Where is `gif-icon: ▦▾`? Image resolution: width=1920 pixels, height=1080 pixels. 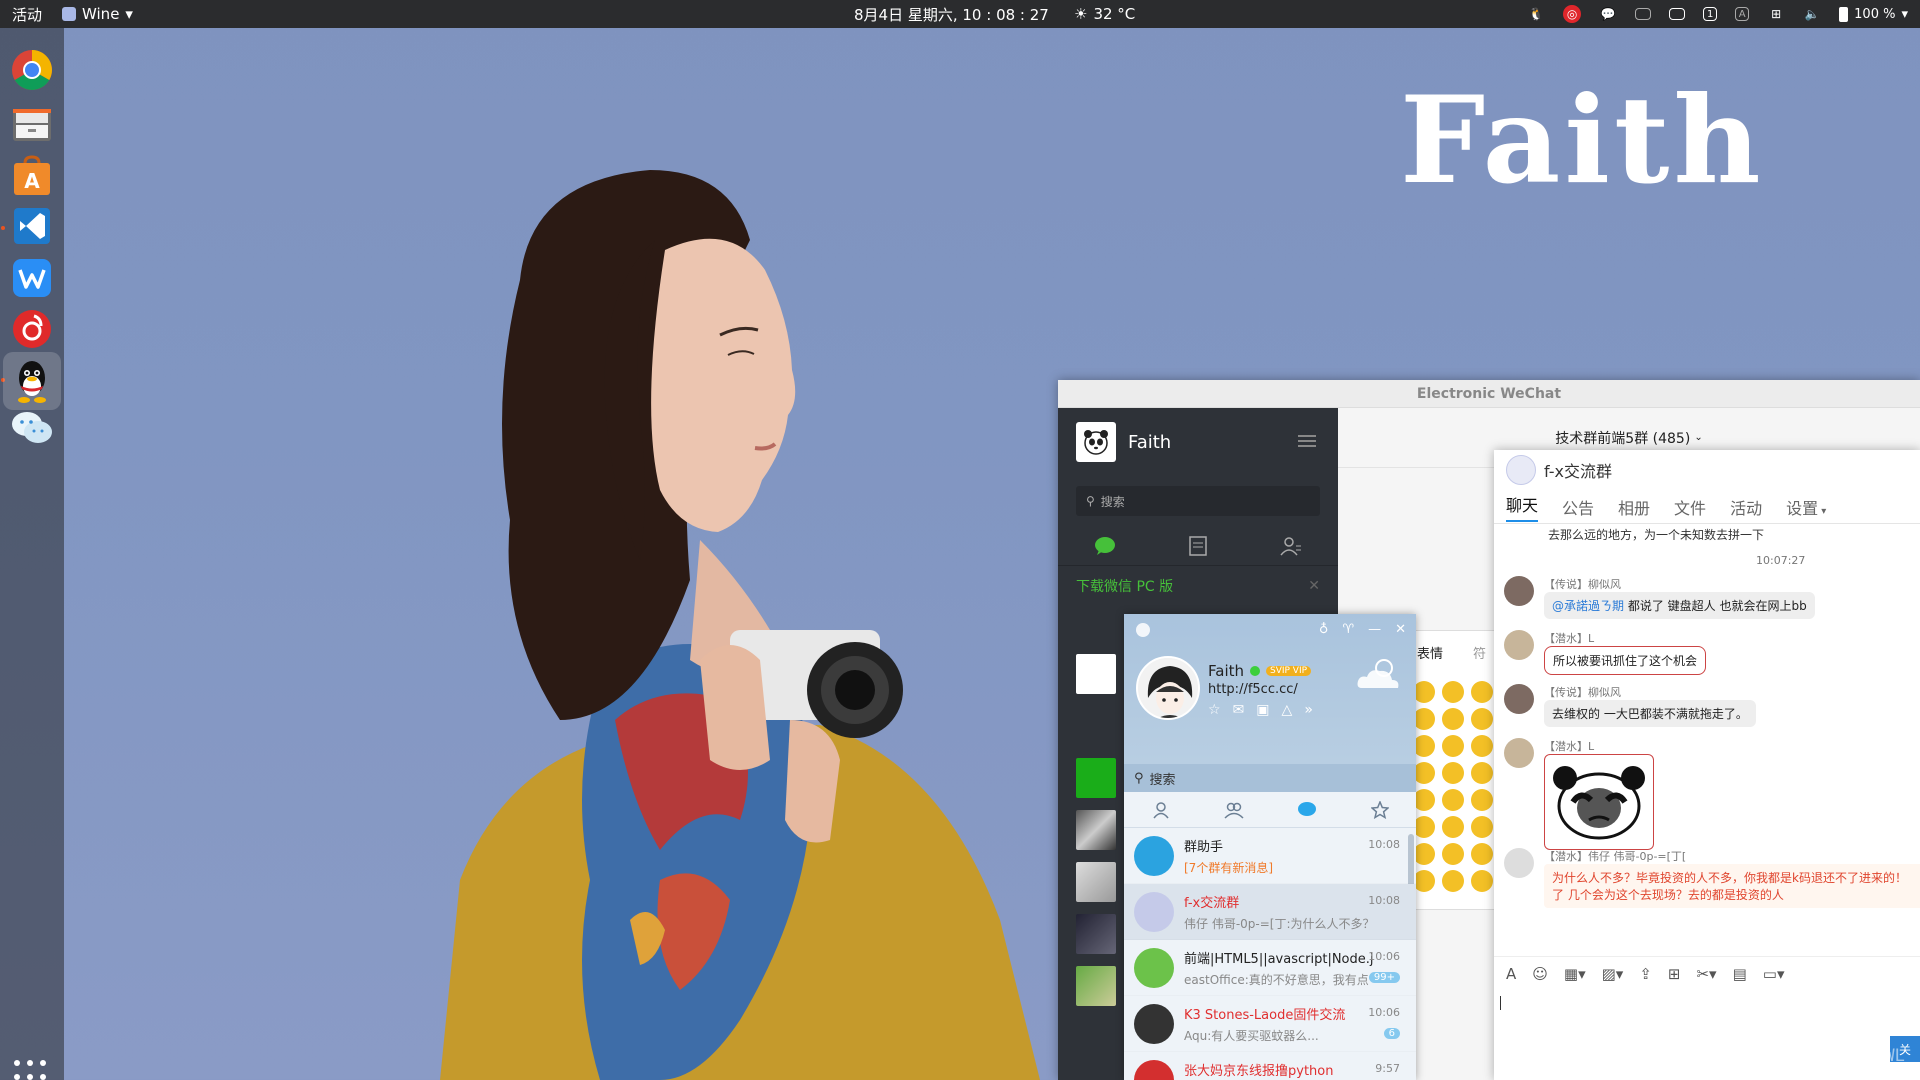
gif-icon: ▦▾ is located at coordinates (1575, 974).